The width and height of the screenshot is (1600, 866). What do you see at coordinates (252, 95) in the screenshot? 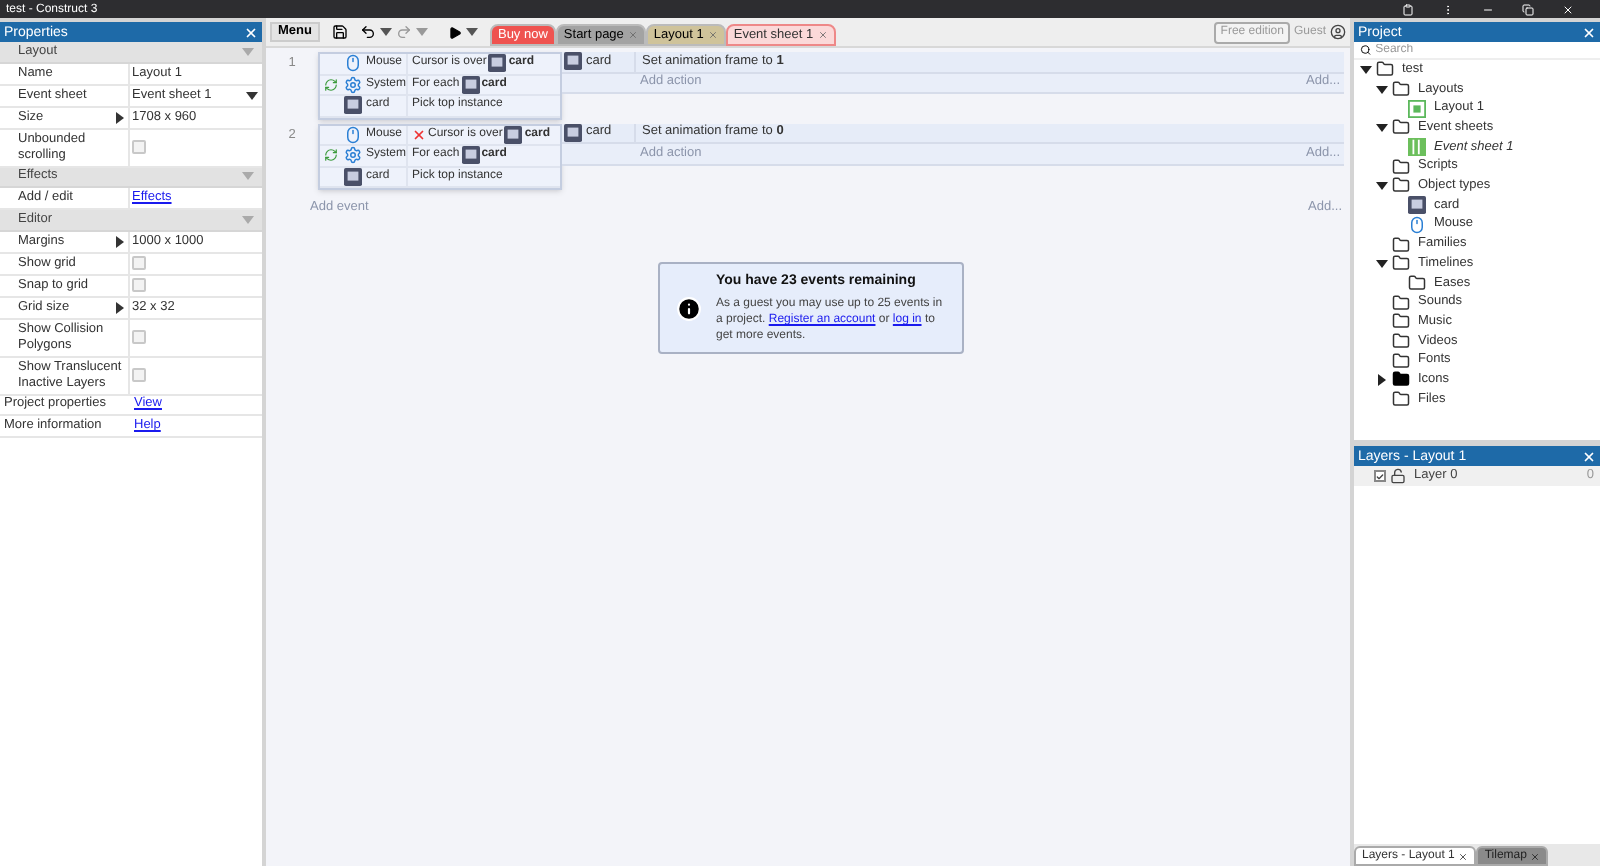
I see `dropdown-caret-icon` at bounding box center [252, 95].